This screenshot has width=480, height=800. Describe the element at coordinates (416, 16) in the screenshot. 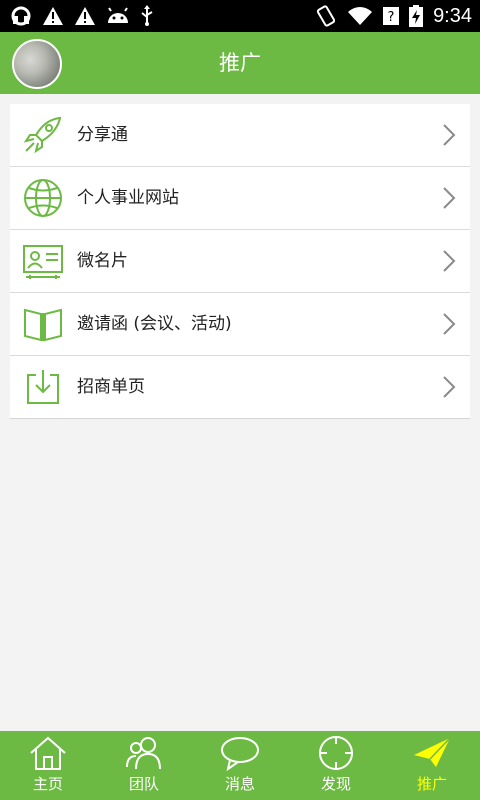

I see `battery-charging-icon` at that location.